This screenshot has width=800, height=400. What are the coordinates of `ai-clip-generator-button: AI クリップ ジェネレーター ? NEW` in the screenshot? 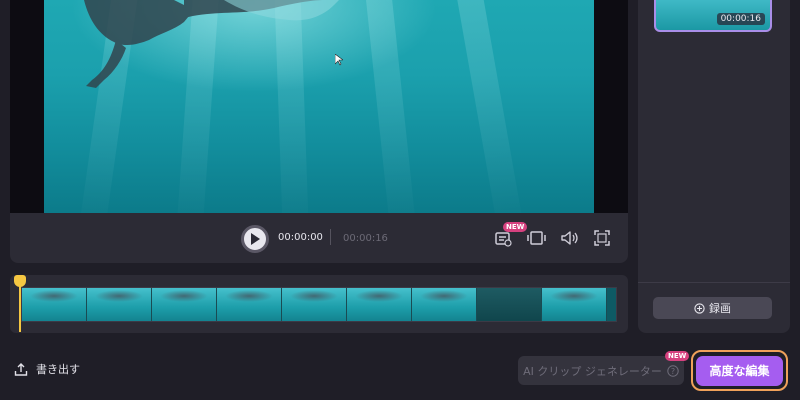 It's located at (604, 368).